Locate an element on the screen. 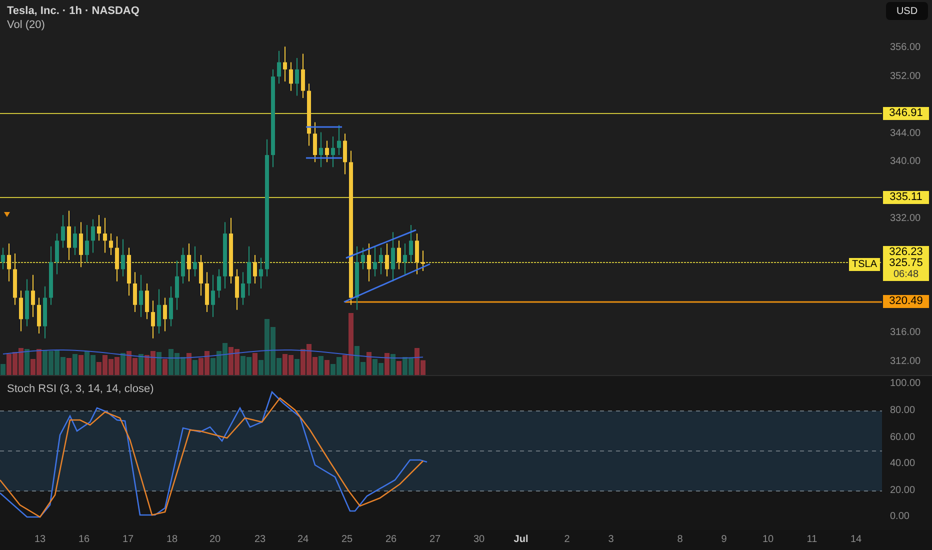  price-axis-label: 332.00 is located at coordinates (905, 219).